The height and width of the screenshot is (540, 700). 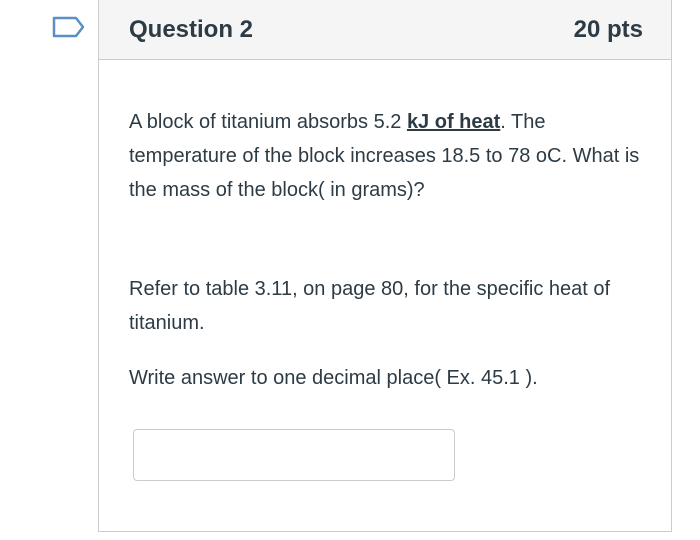 I want to click on bookmark-flag-icon, so click(x=69, y=27).